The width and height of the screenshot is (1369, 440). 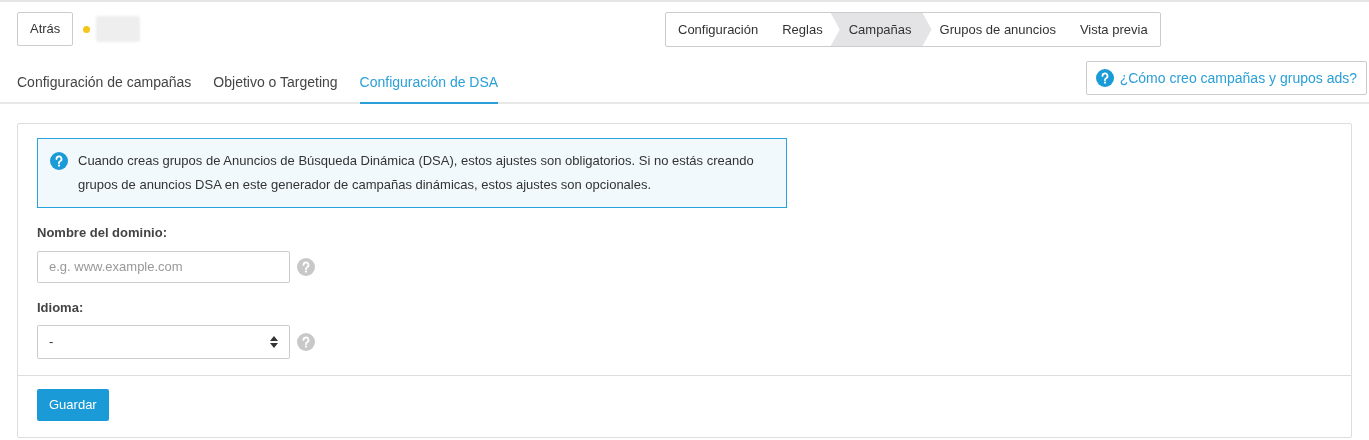 What do you see at coordinates (163, 266) in the screenshot?
I see `domain-input: e.g. www.example.com` at bounding box center [163, 266].